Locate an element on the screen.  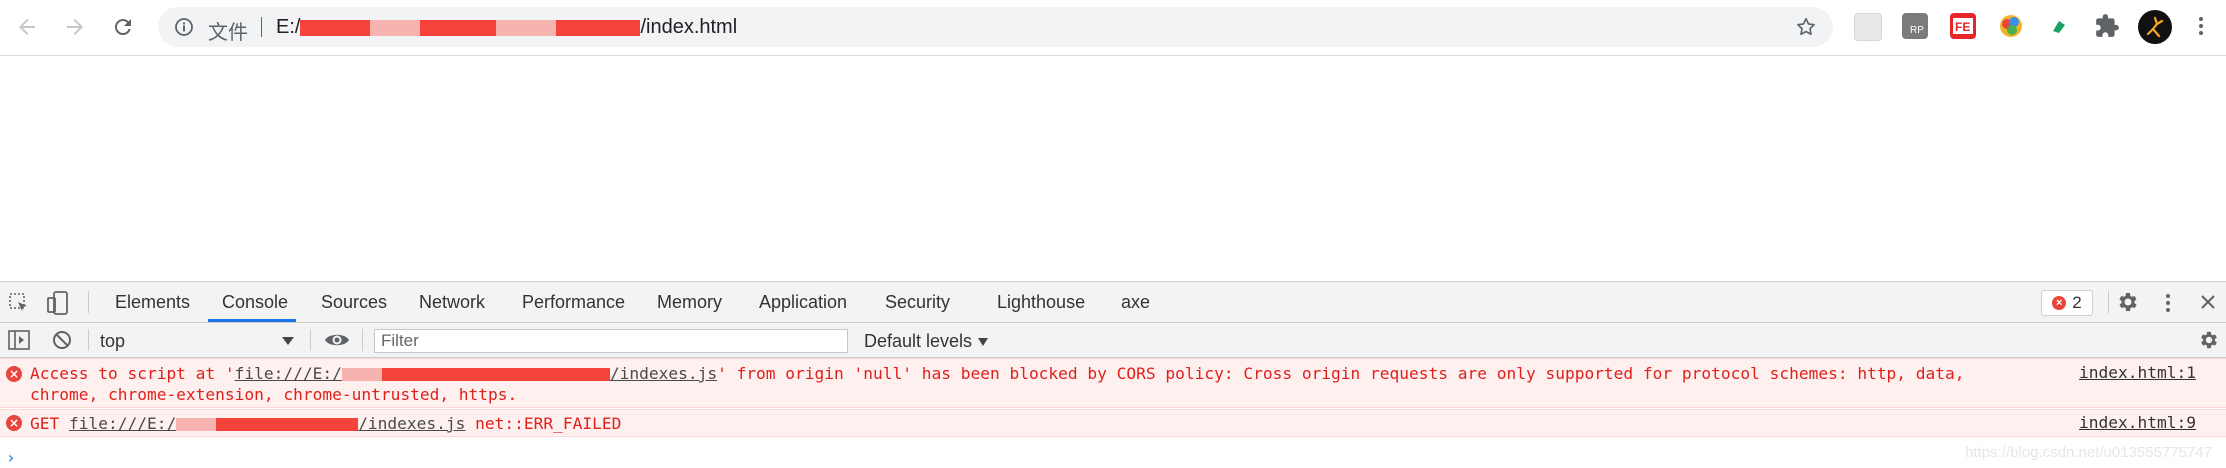
tab-security: Security is located at coordinates (917, 302).